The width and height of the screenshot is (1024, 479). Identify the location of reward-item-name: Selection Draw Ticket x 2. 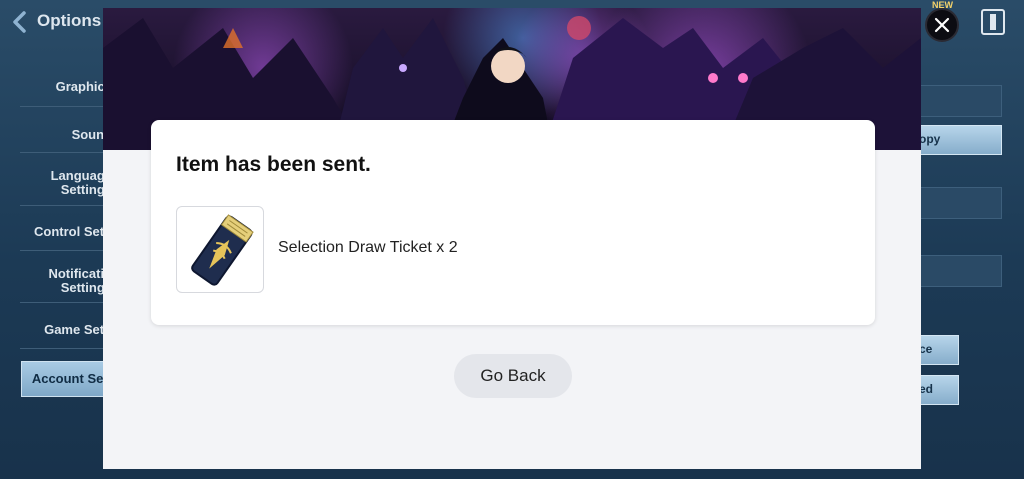
(368, 247).